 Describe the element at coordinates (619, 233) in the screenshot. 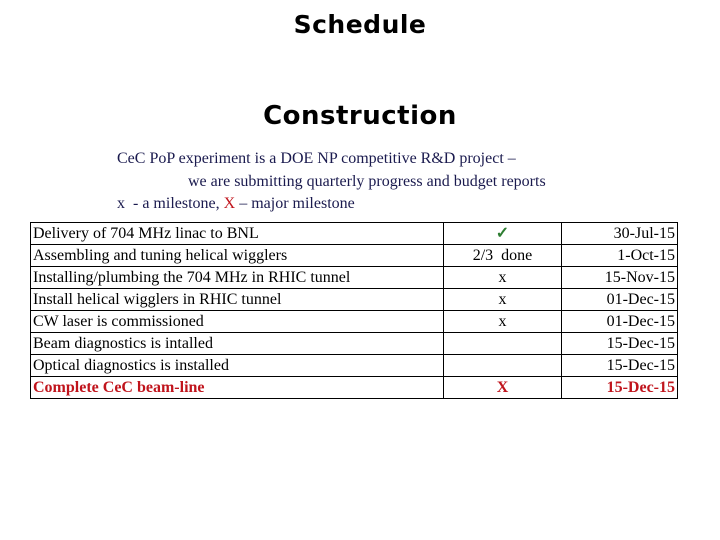

I see `date-cell: 30-Jul-15` at that location.